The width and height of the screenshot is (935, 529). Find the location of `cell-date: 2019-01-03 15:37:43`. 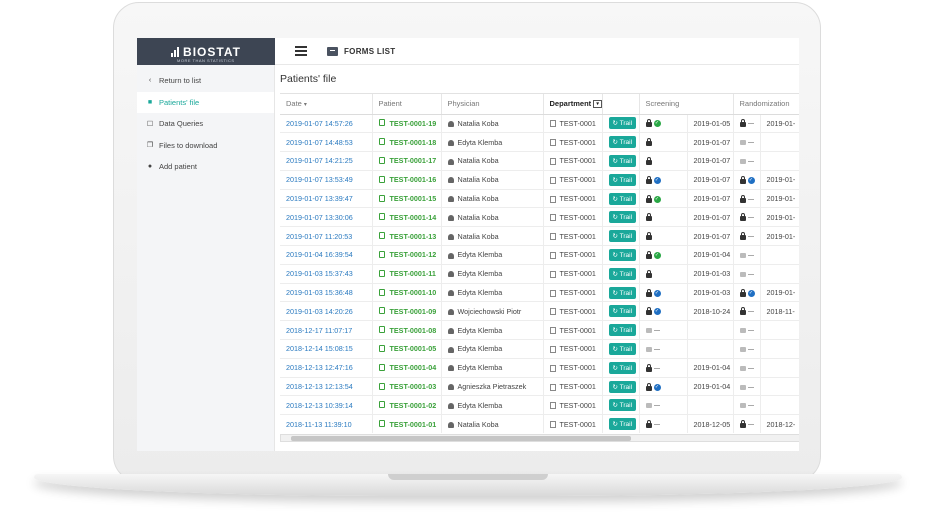

cell-date: 2019-01-03 15:37:43 is located at coordinates (326, 274).